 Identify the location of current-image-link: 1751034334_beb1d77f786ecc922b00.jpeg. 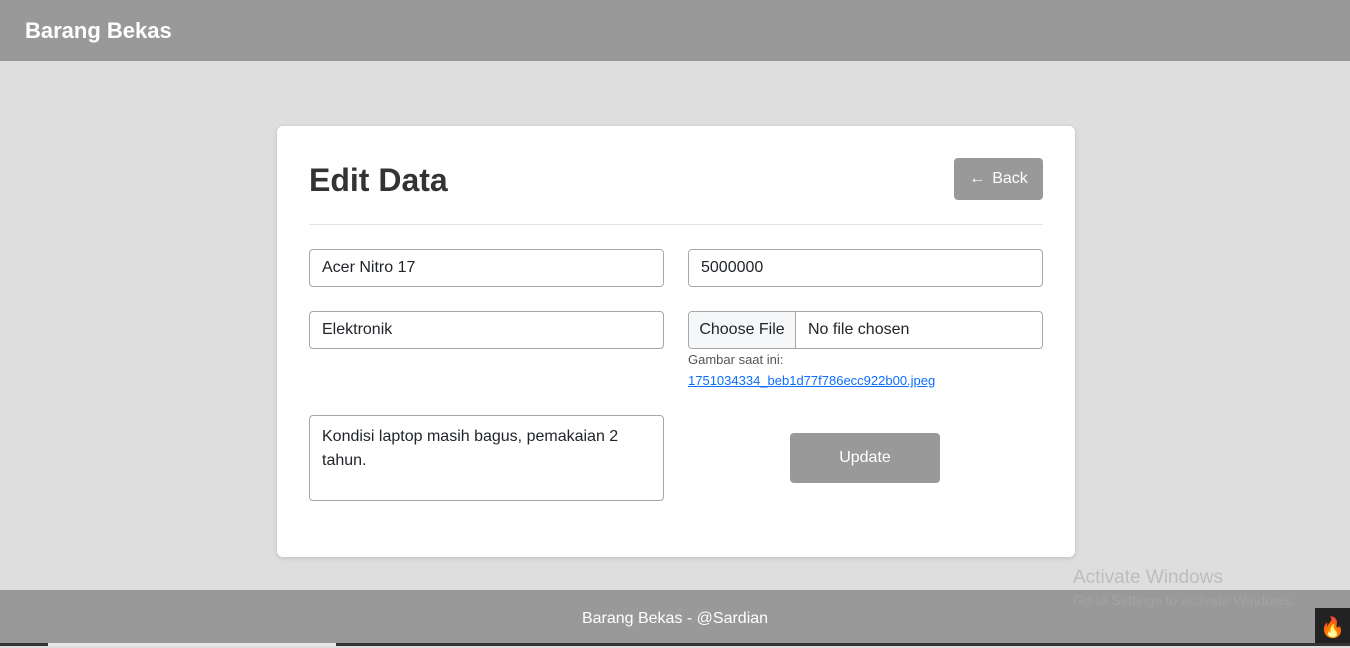
(811, 380).